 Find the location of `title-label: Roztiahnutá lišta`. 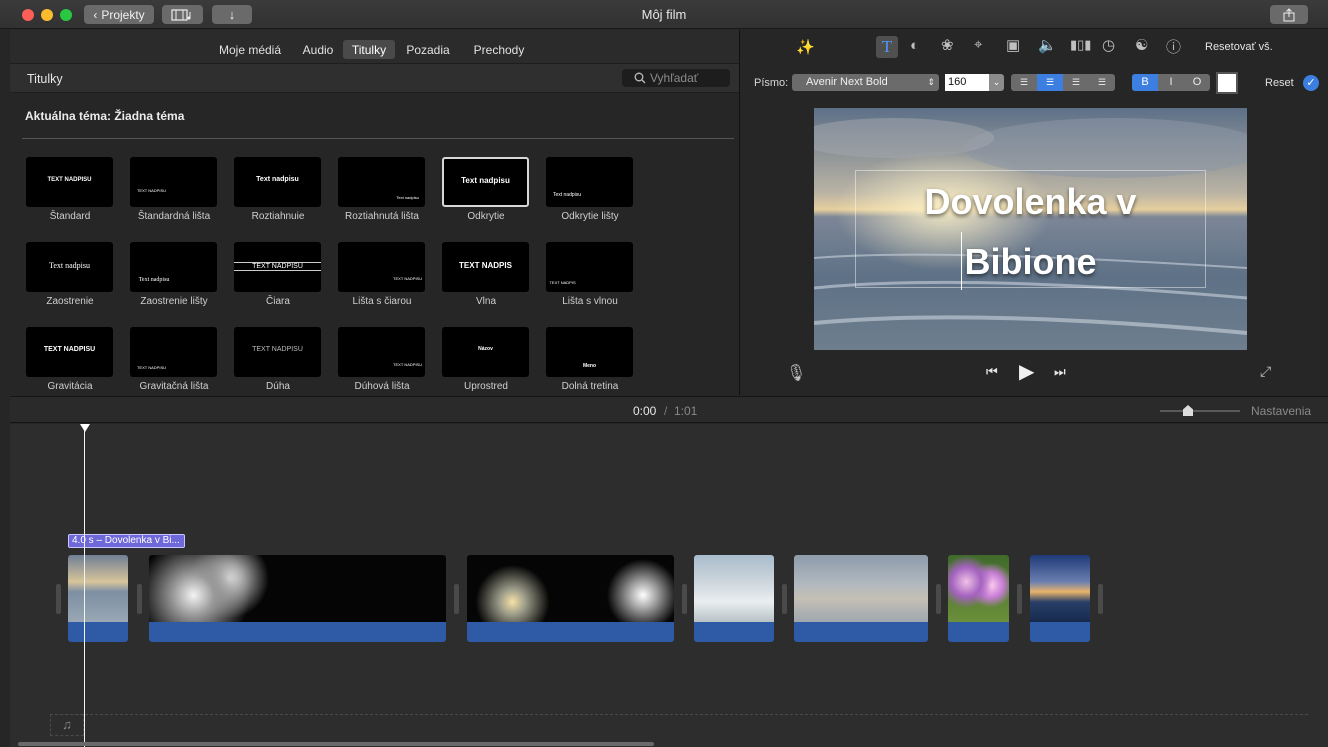

title-label: Roztiahnutá lišta is located at coordinates (382, 216).